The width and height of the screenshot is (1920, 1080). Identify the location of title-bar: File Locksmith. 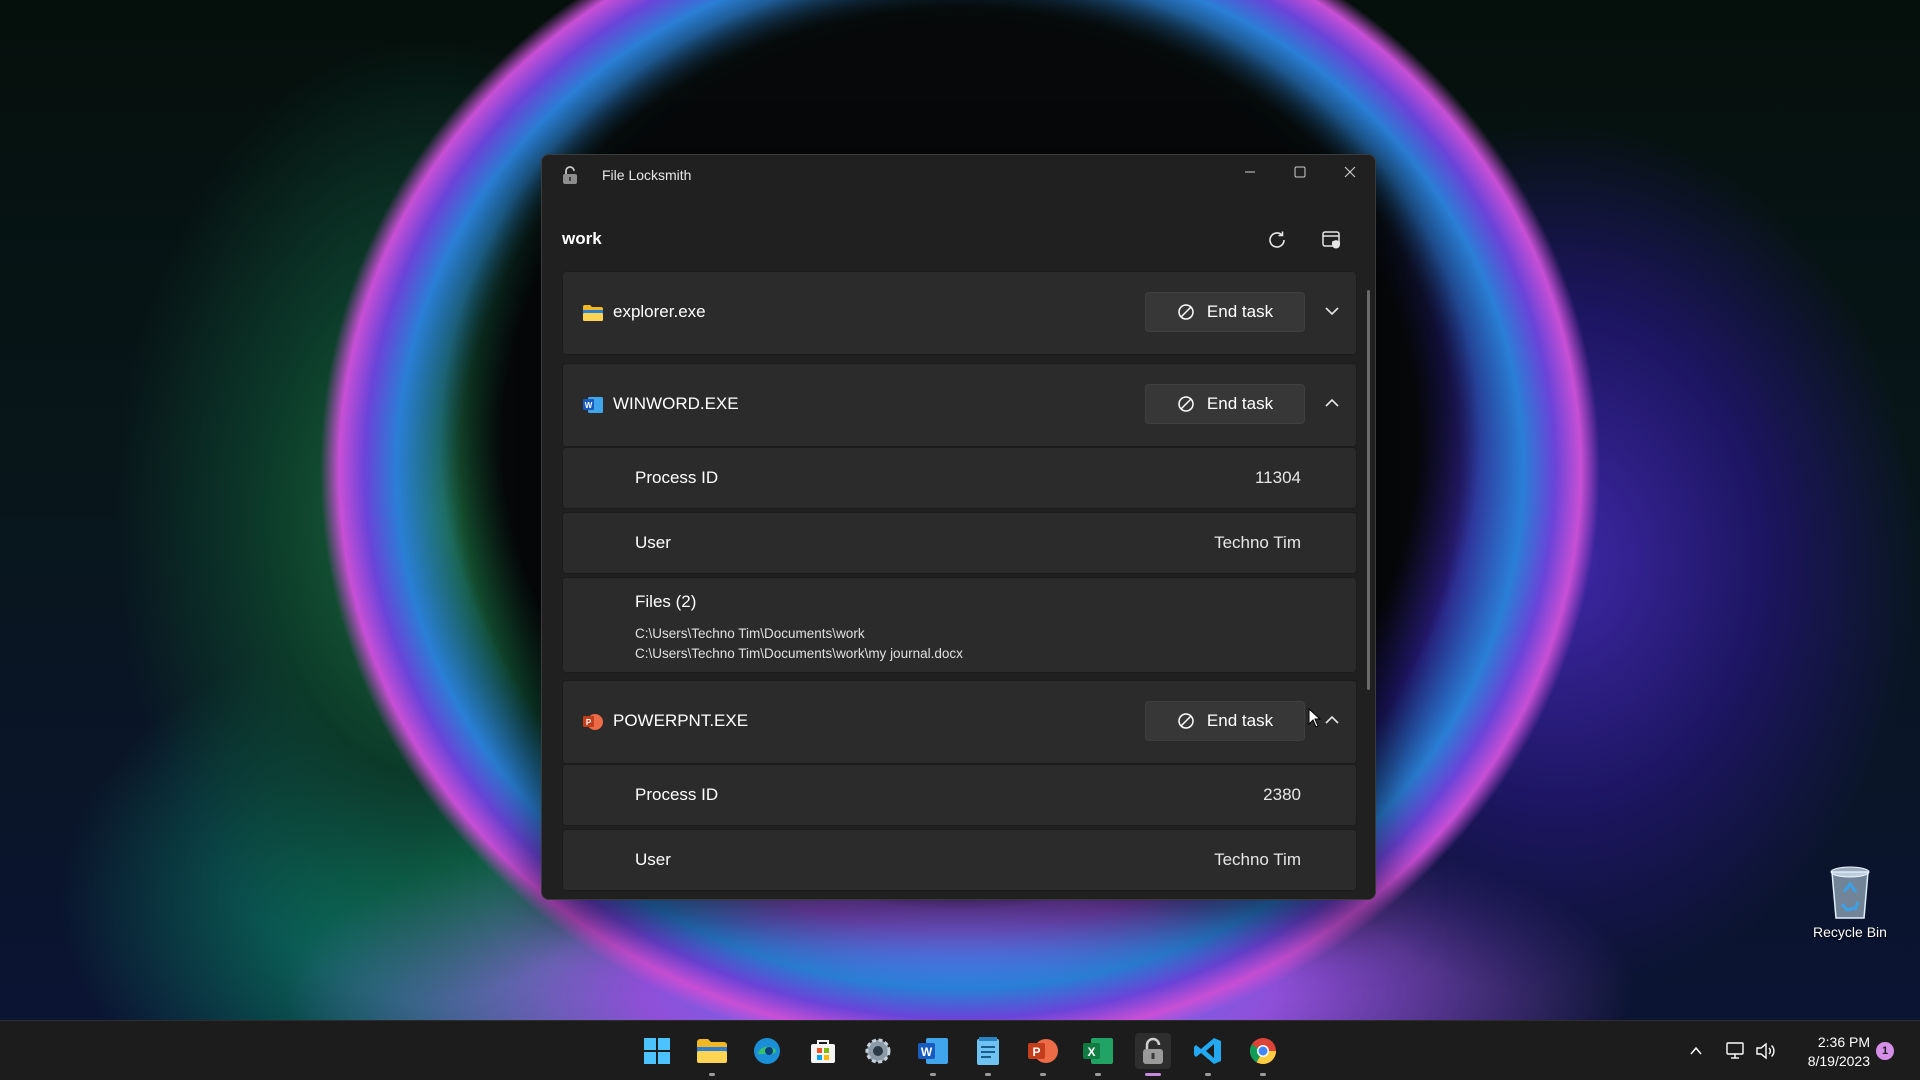
(958, 175).